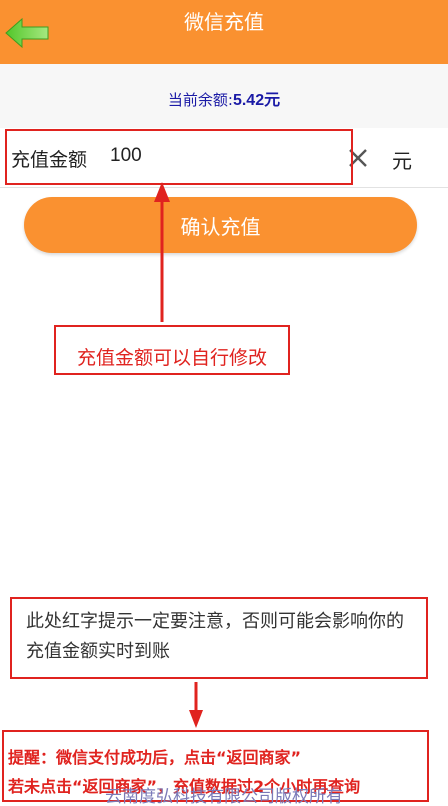 The width and height of the screenshot is (448, 806). I want to click on balance-row: 当前余额:5.42元, so click(224, 96).